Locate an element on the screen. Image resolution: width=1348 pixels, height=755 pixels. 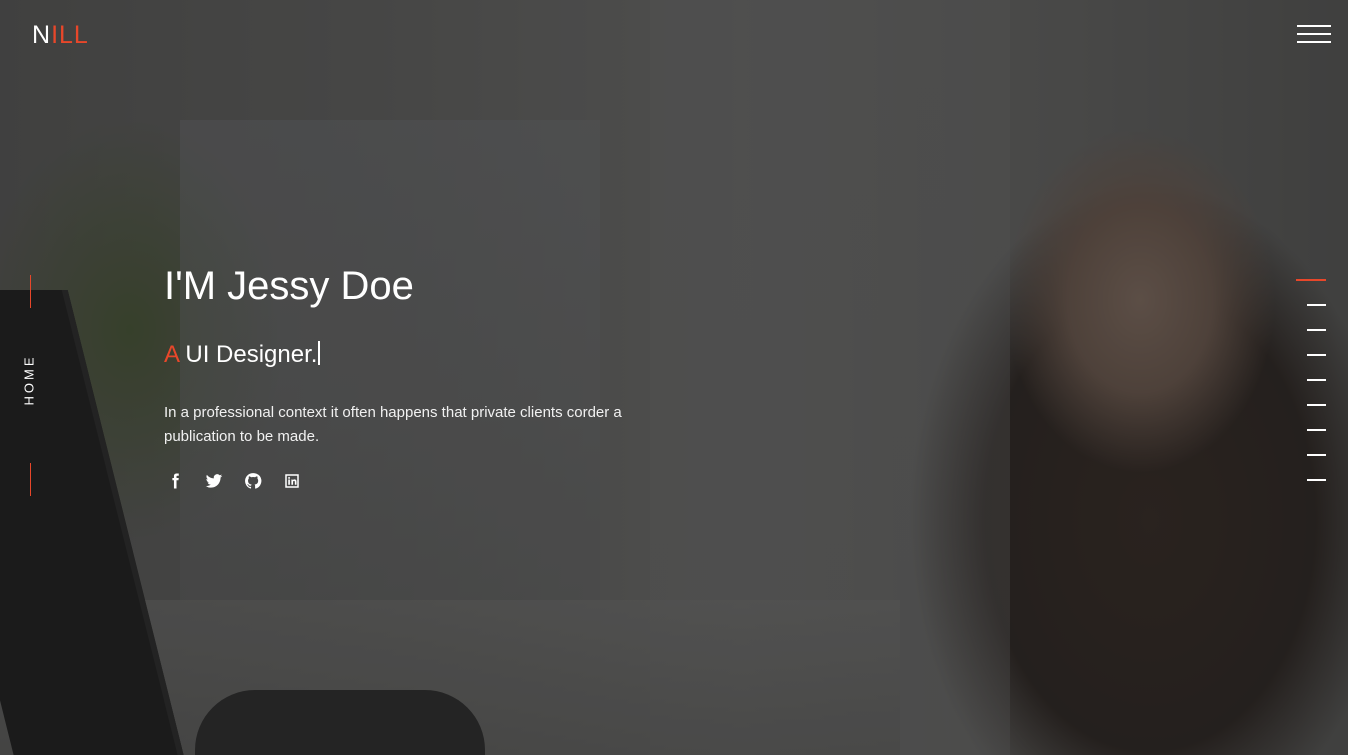
github-icon is located at coordinates (253, 481).